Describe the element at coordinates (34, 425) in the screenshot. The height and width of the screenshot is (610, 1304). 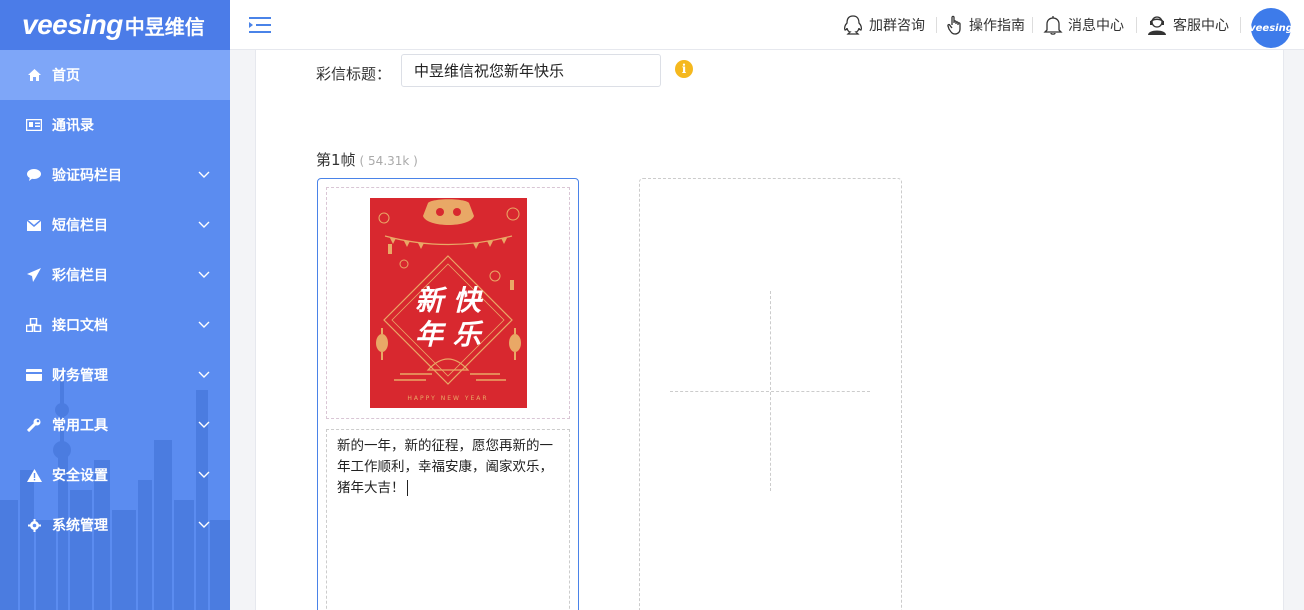
I see `wrench-icon` at that location.